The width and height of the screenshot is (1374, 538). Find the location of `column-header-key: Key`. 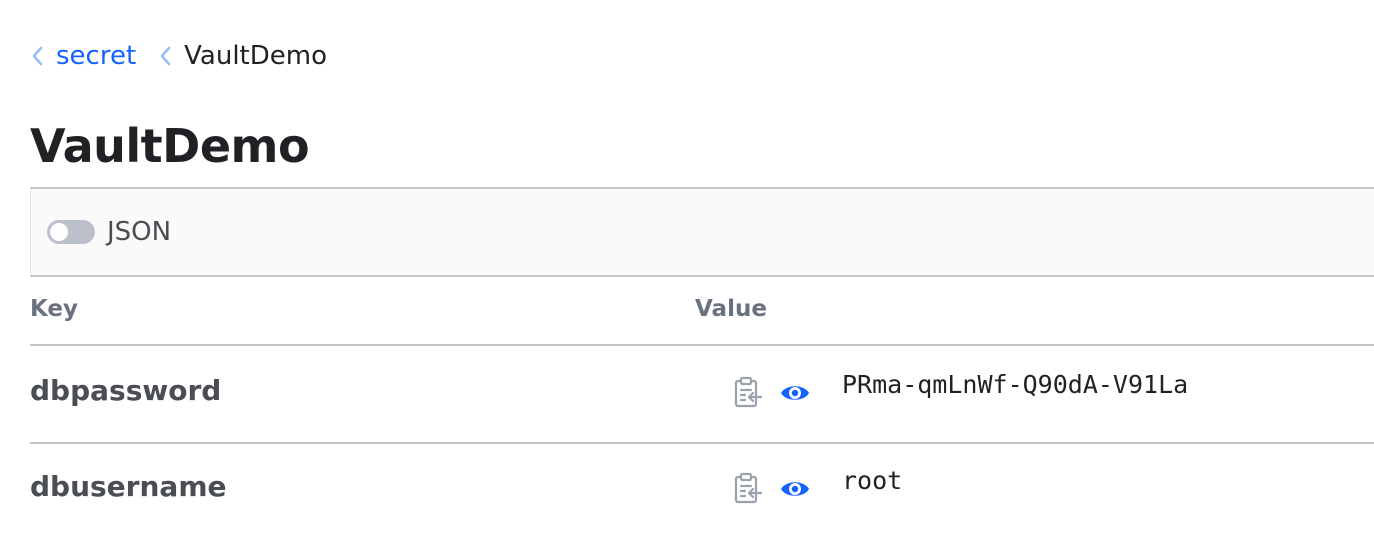

column-header-key: Key is located at coordinates (54, 309).